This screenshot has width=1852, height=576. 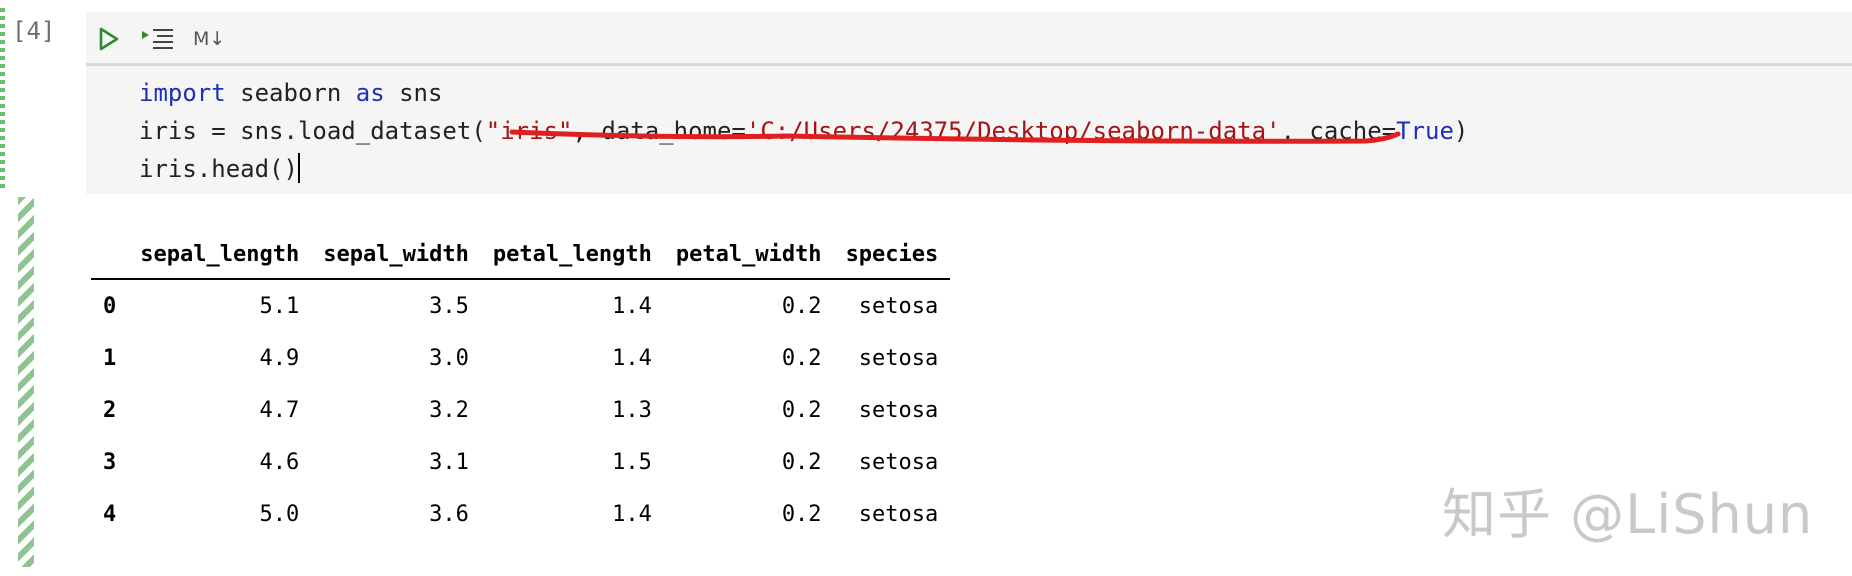 I want to click on table-row: 2 4.7 3.2 1.3 0.2 setosa, so click(x=520, y=410).